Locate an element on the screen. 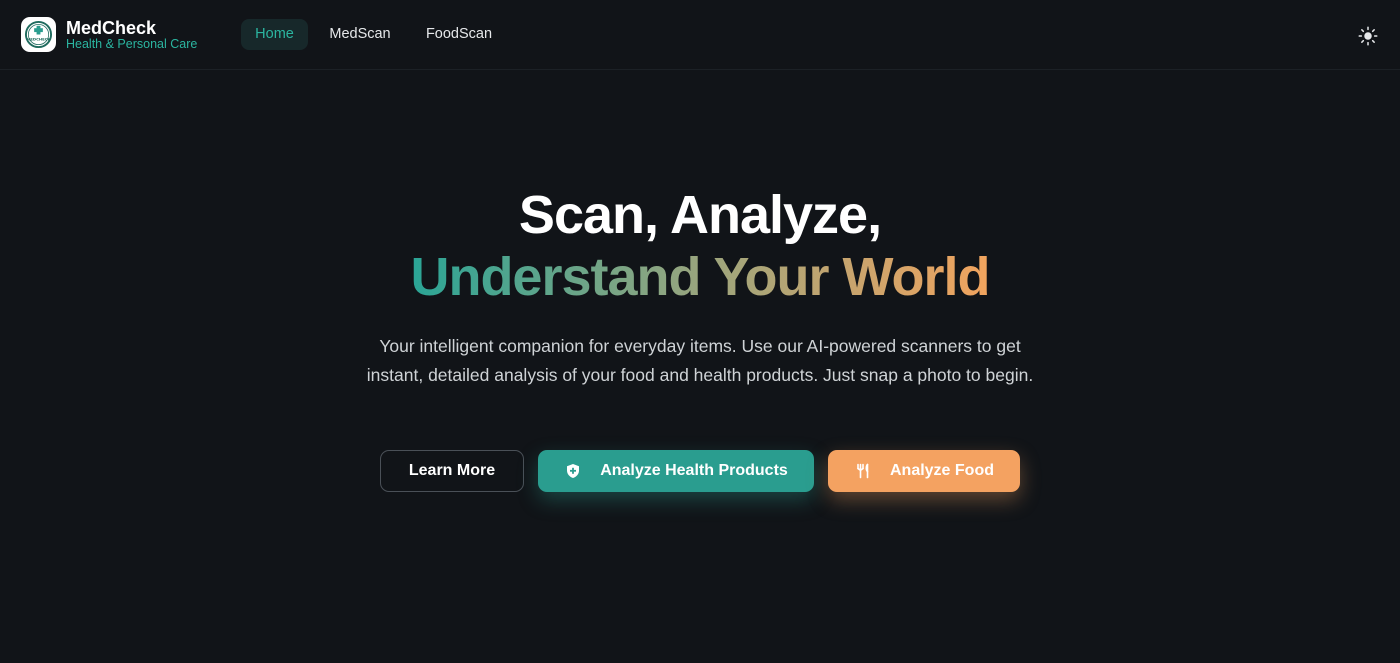  medcheck-logo: MEDCHECK is located at coordinates (38, 34).